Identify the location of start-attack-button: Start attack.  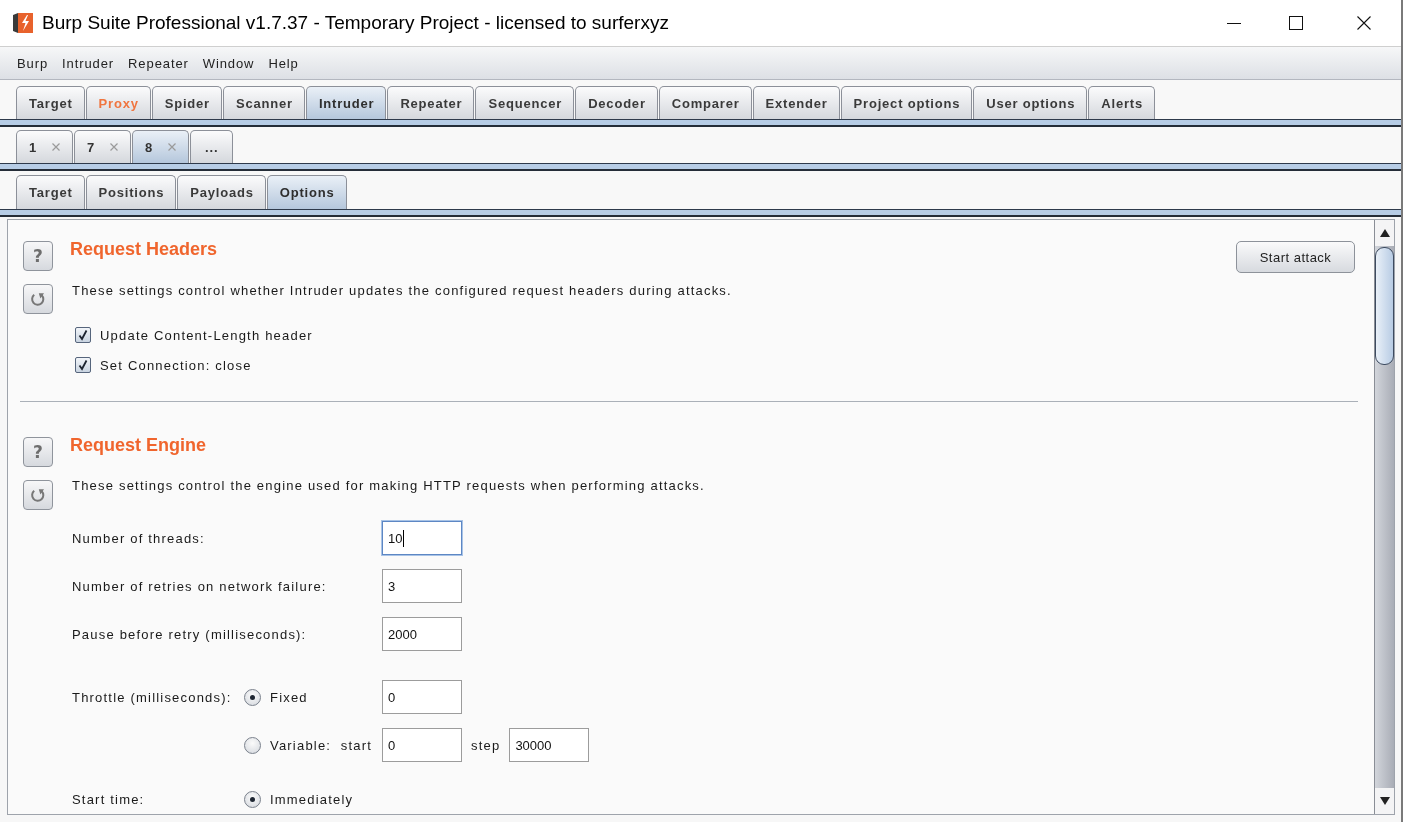
(1295, 257).